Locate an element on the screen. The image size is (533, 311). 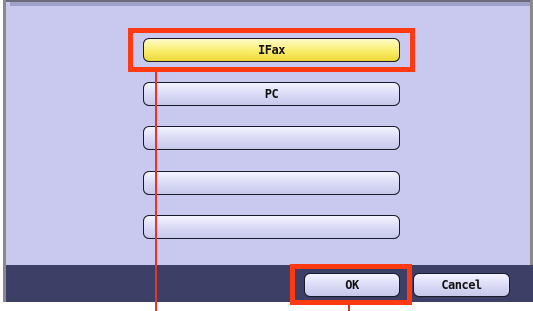
cancel-button: Cancel is located at coordinates (461, 285).